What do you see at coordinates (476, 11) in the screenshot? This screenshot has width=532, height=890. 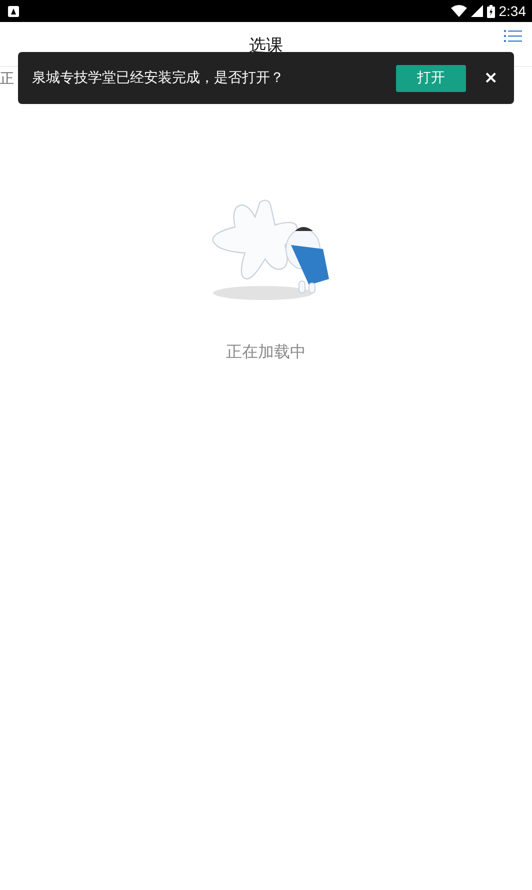 I see `signal-icon` at bounding box center [476, 11].